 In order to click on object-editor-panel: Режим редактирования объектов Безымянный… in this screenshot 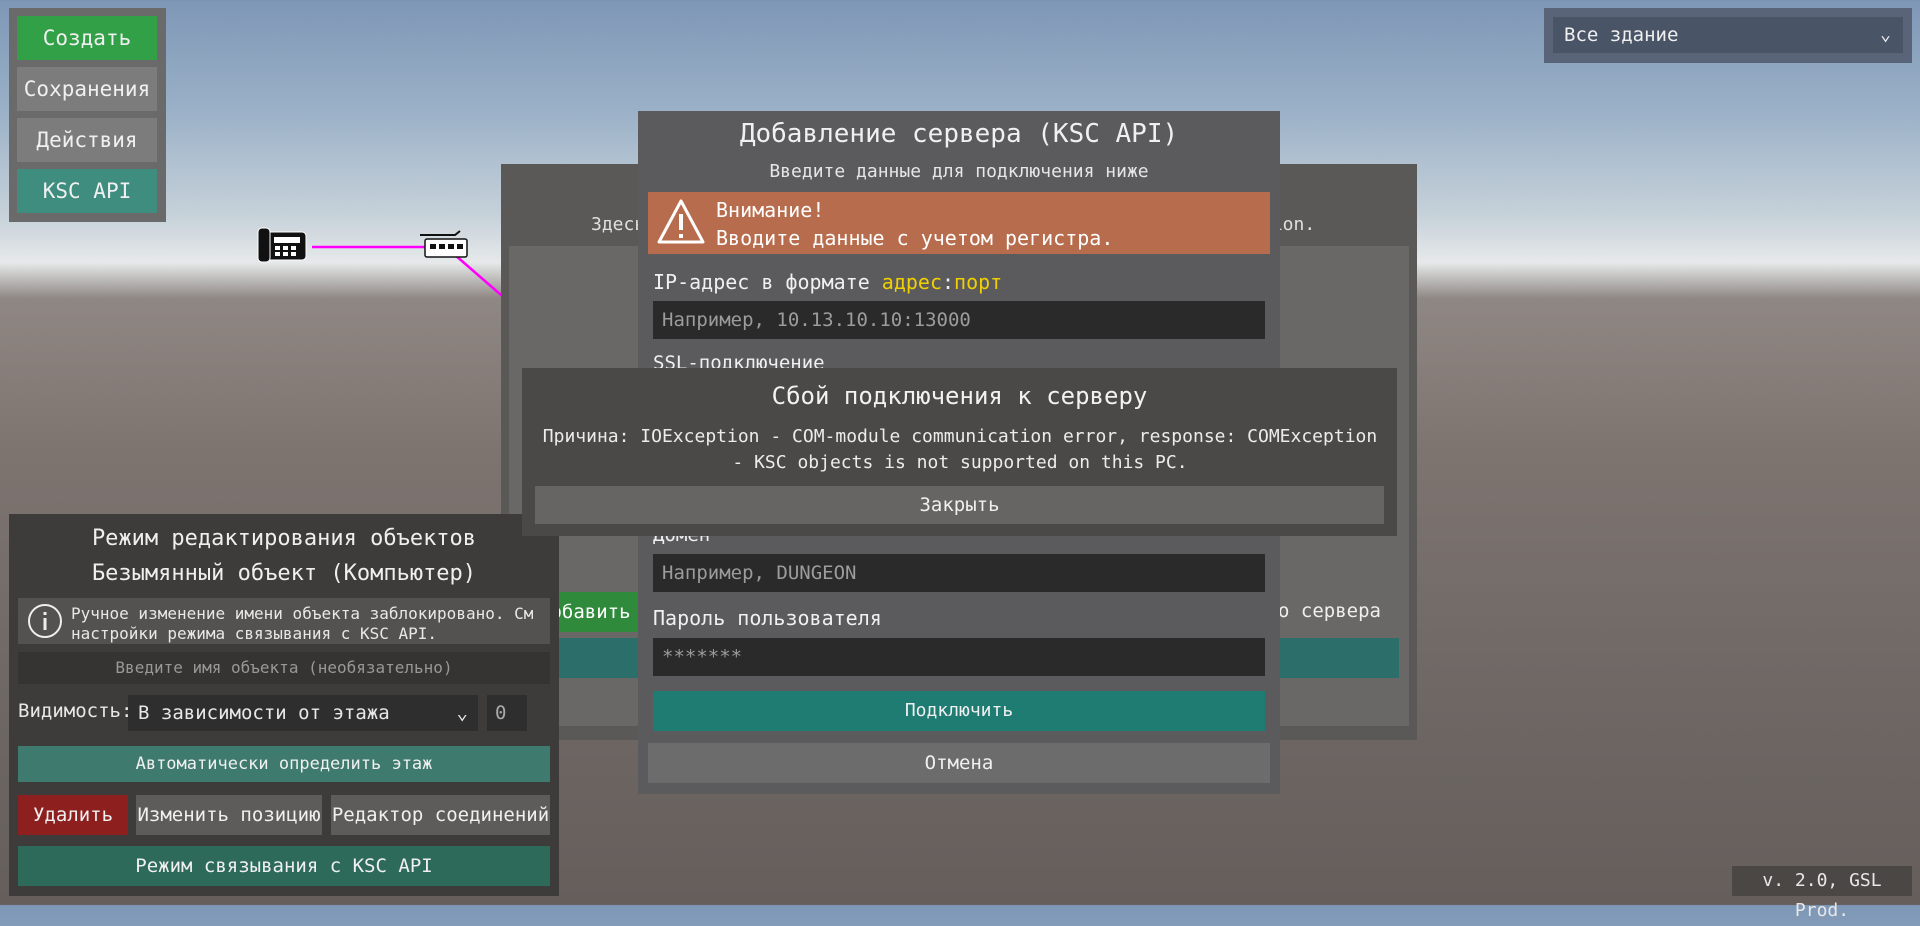, I will do `click(284, 705)`.